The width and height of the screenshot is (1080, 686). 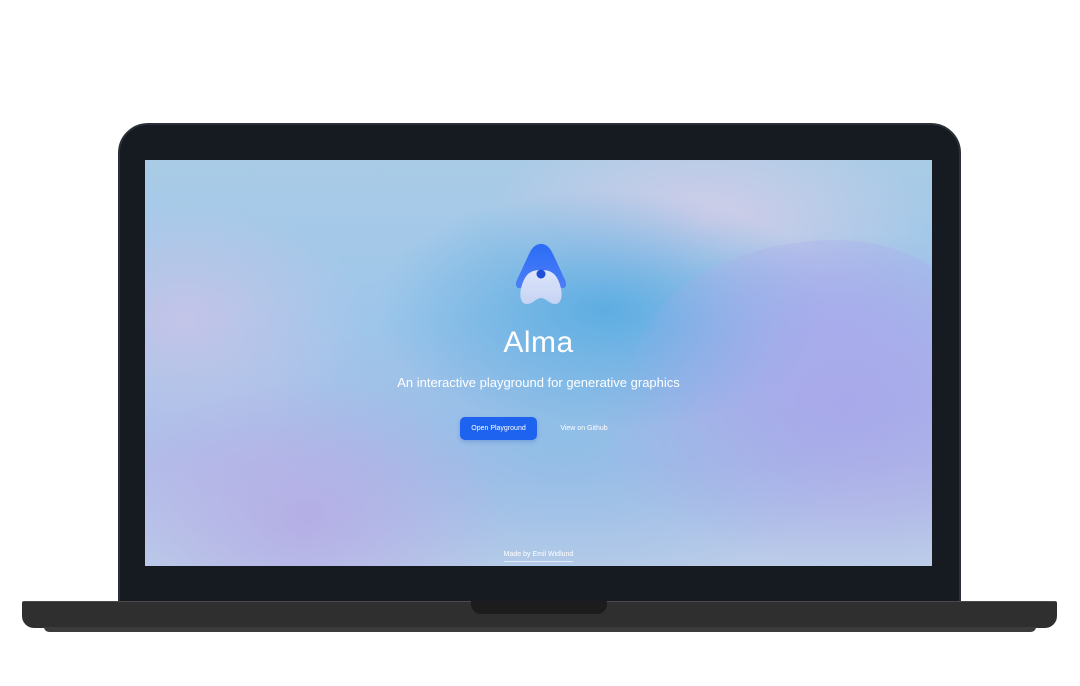 I want to click on footer: Made by Emil Widlund, so click(x=538, y=552).